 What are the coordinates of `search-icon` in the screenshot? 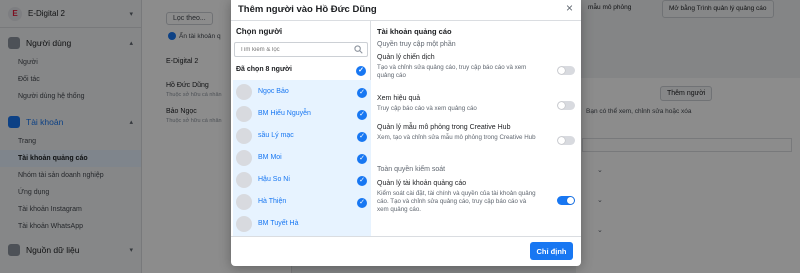 It's located at (358, 49).